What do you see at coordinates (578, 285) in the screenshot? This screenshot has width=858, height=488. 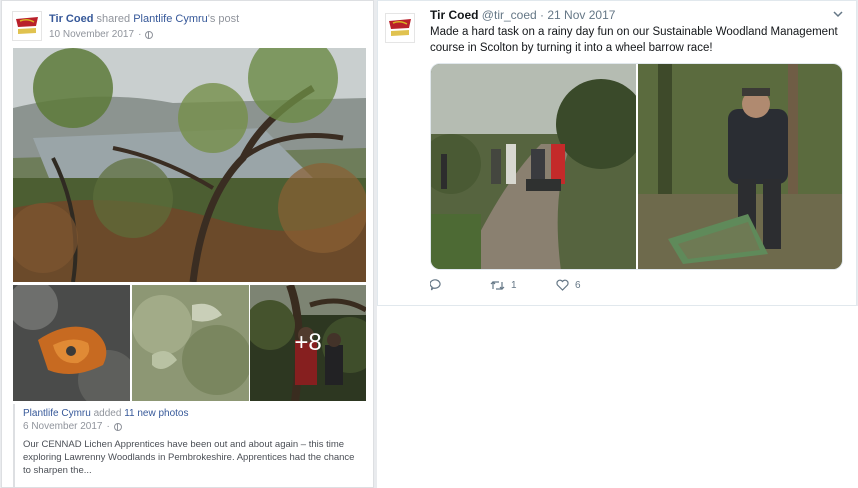 I see `like-count: 6` at bounding box center [578, 285].